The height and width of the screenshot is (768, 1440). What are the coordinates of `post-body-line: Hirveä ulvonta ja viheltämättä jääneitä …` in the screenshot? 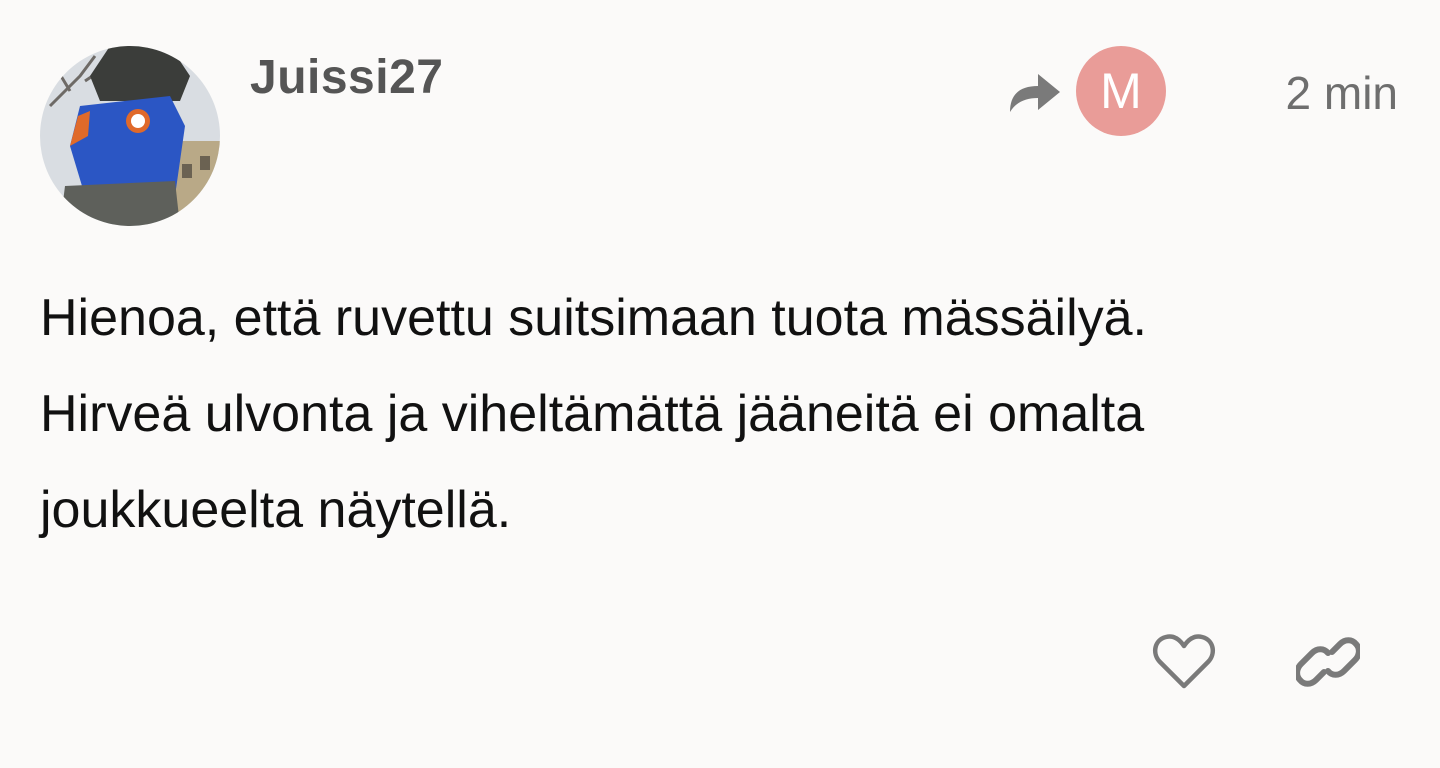 It's located at (592, 414).